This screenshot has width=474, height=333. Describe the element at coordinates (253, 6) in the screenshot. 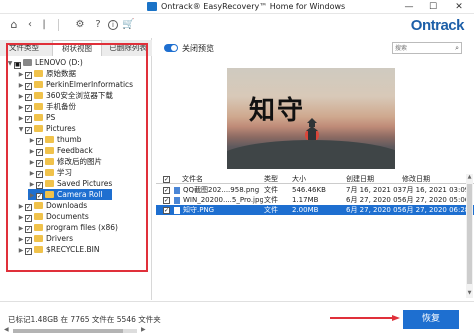

I see `window-title: Ontrack® EasyRecovery™ Home for Windows` at that location.